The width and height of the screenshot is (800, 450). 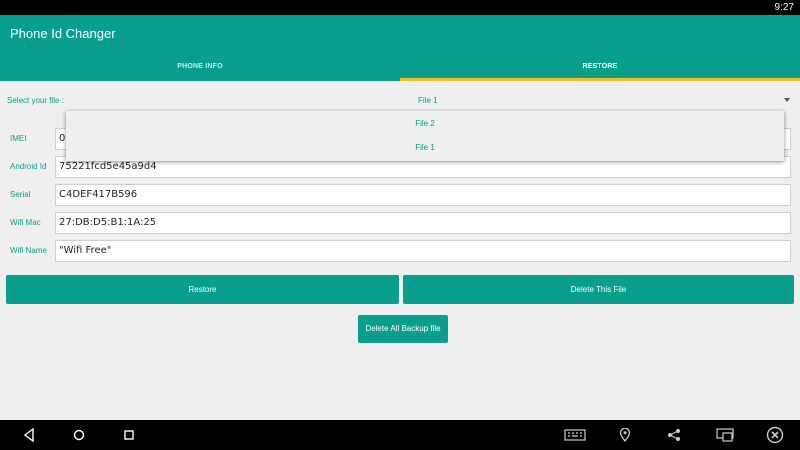 What do you see at coordinates (725, 435) in the screenshot?
I see `cast-icon` at bounding box center [725, 435].